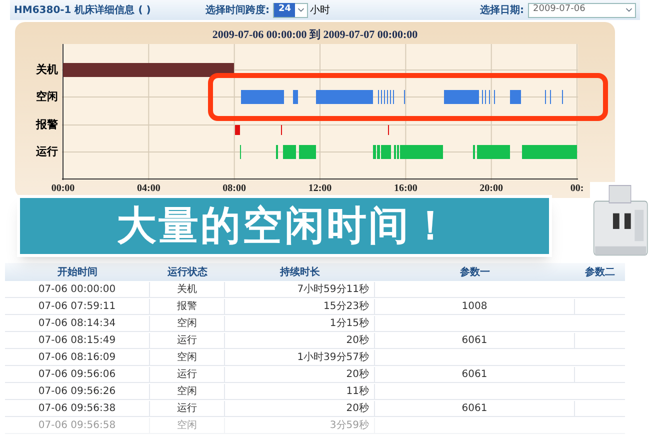  I want to click on table-cell: 11秒, so click(300, 391).